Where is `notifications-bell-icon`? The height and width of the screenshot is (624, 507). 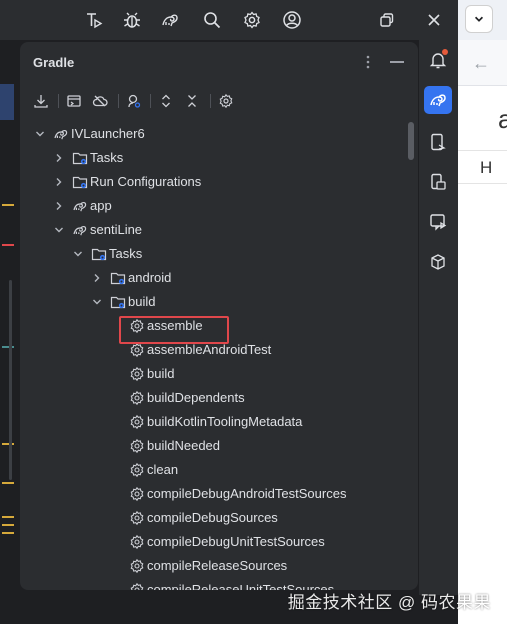 notifications-bell-icon is located at coordinates (438, 60).